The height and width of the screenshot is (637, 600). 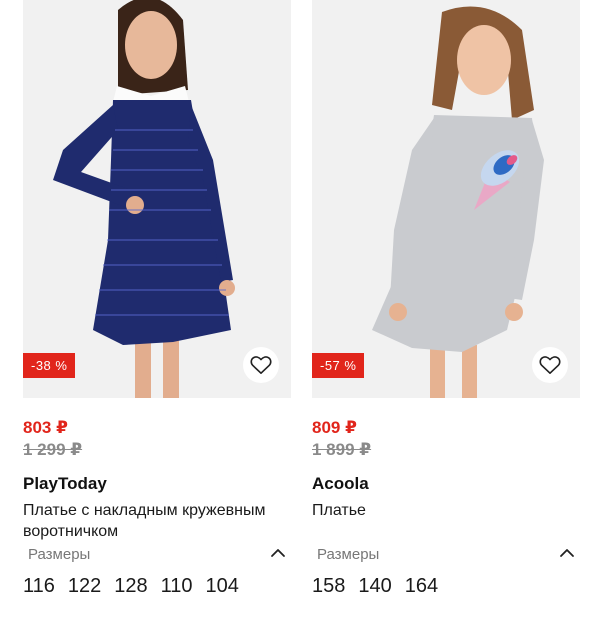 What do you see at coordinates (446, 586) in the screenshot?
I see `size-list: 158 140 164` at bounding box center [446, 586].